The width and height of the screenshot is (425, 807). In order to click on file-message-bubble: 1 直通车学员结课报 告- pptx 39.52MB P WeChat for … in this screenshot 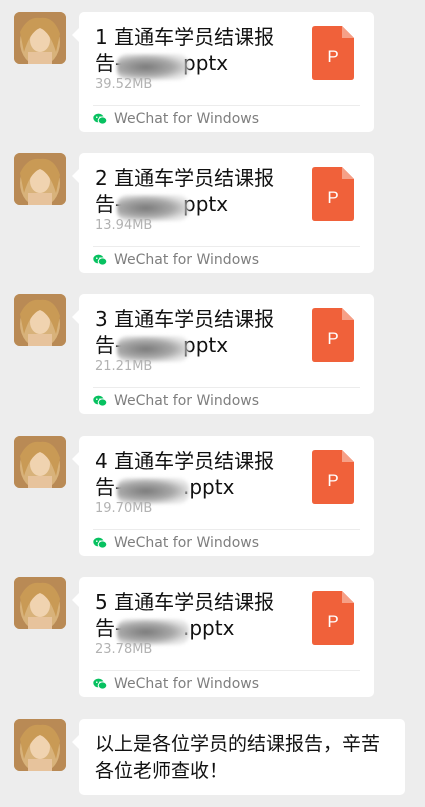, I will do `click(223, 72)`.